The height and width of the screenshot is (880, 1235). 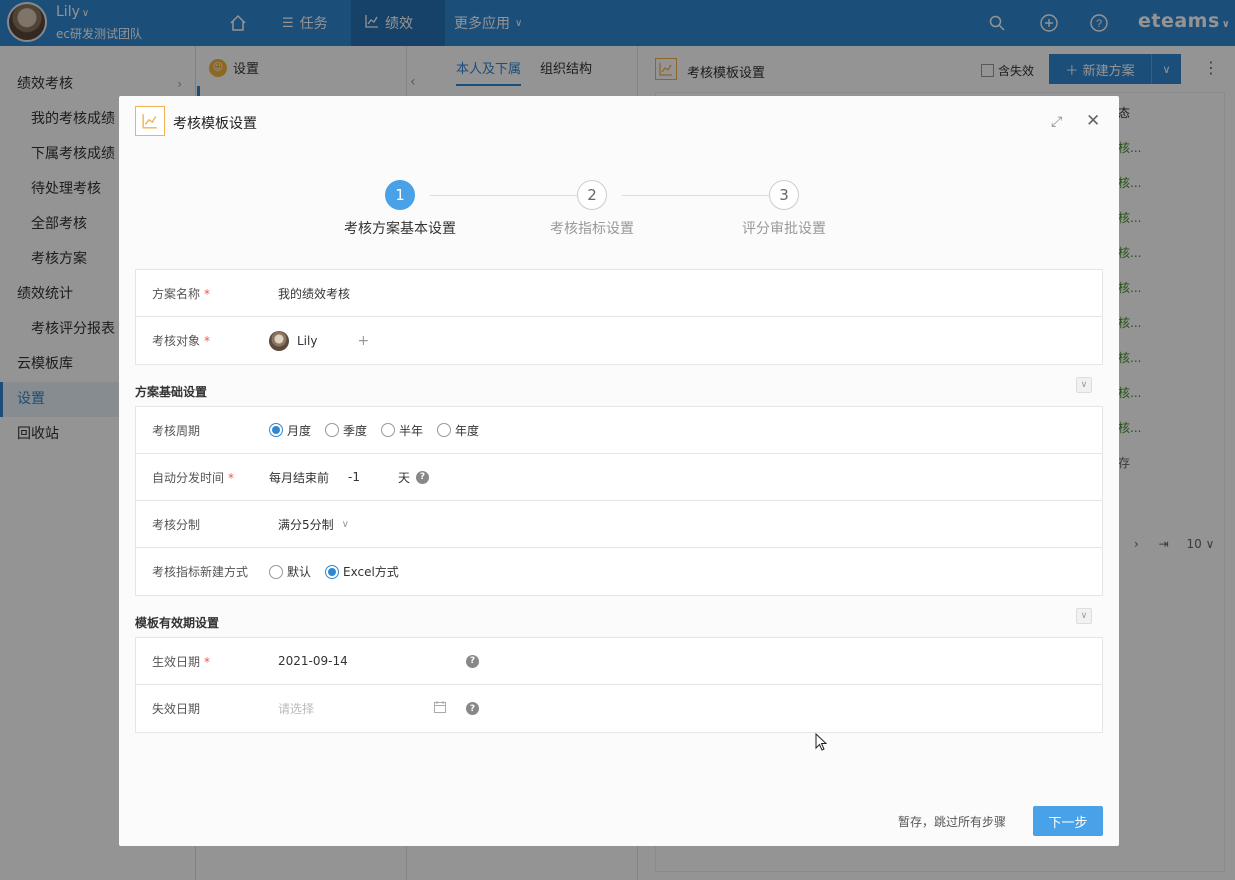 What do you see at coordinates (181, 293) in the screenshot?
I see `plan-name-label: 方案名称 *` at bounding box center [181, 293].